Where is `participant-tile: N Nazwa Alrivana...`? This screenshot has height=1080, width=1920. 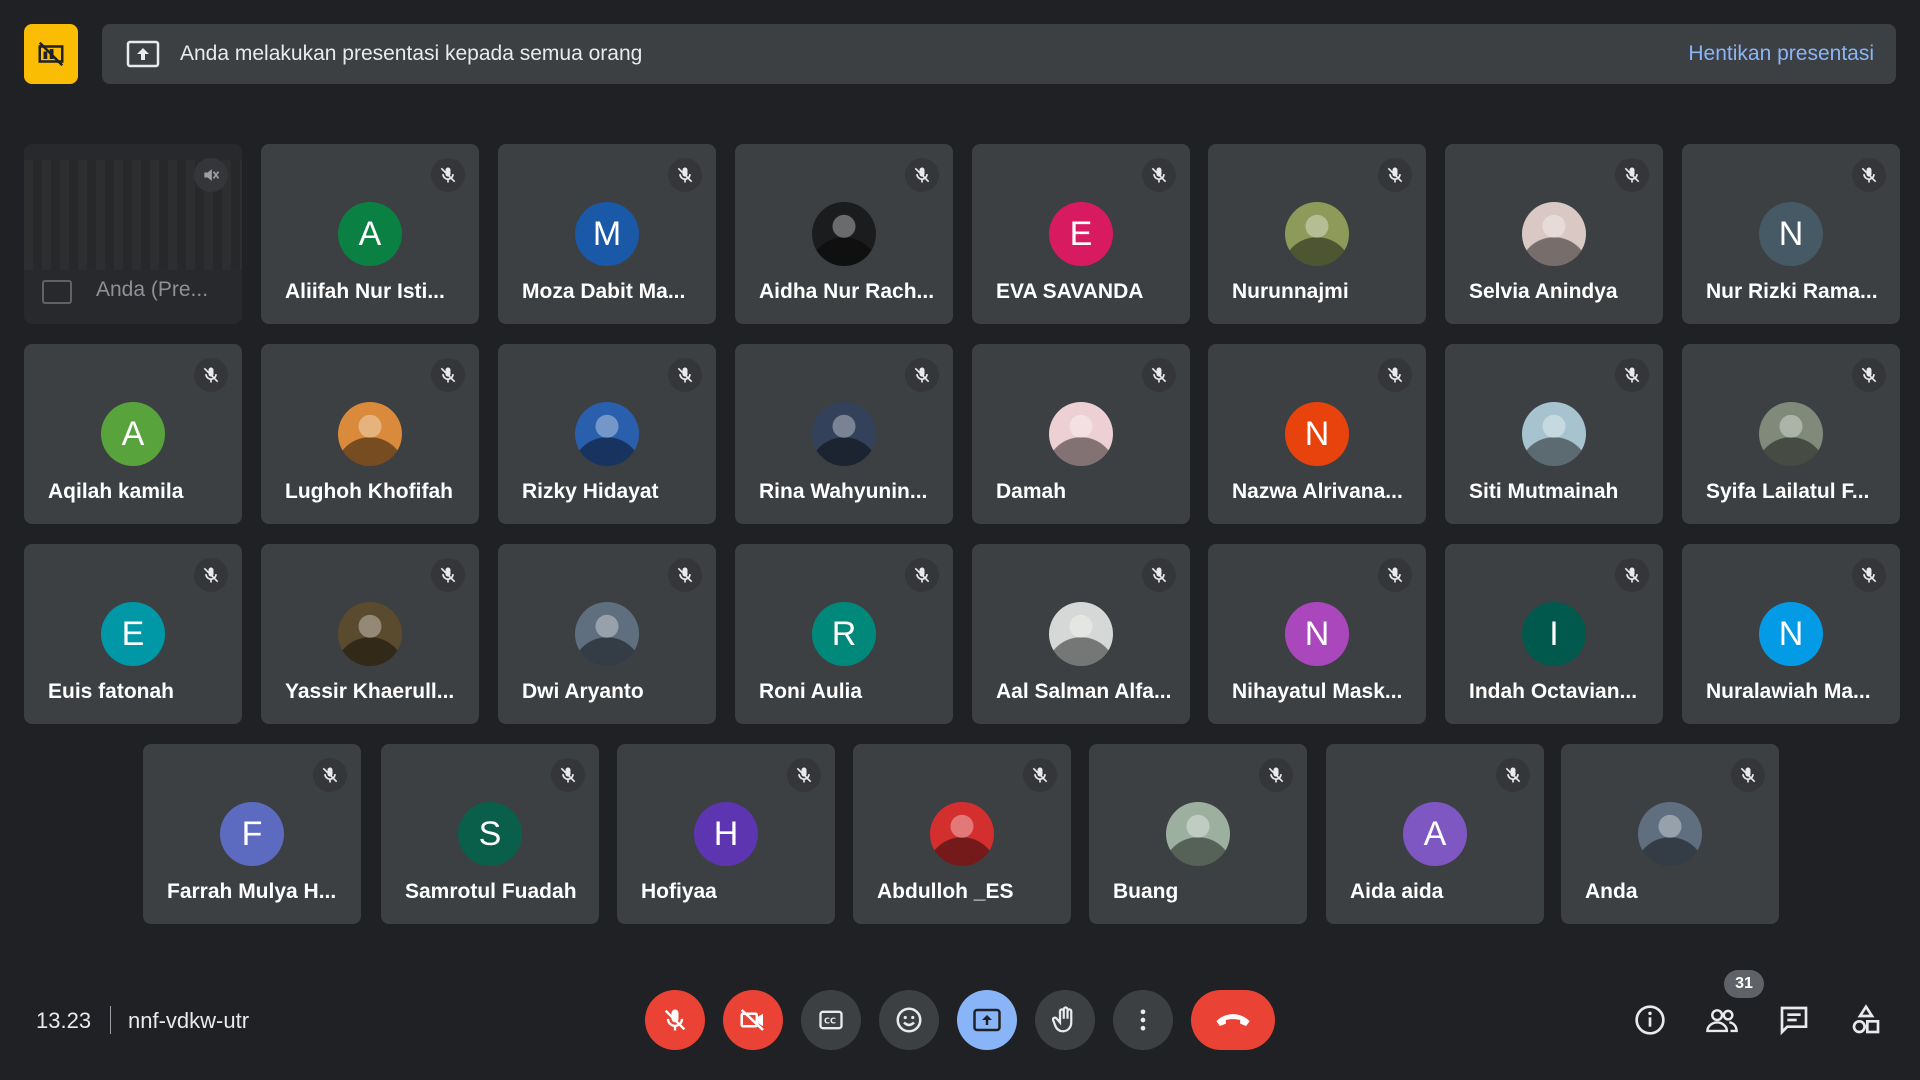 participant-tile: N Nazwa Alrivana... is located at coordinates (1317, 434).